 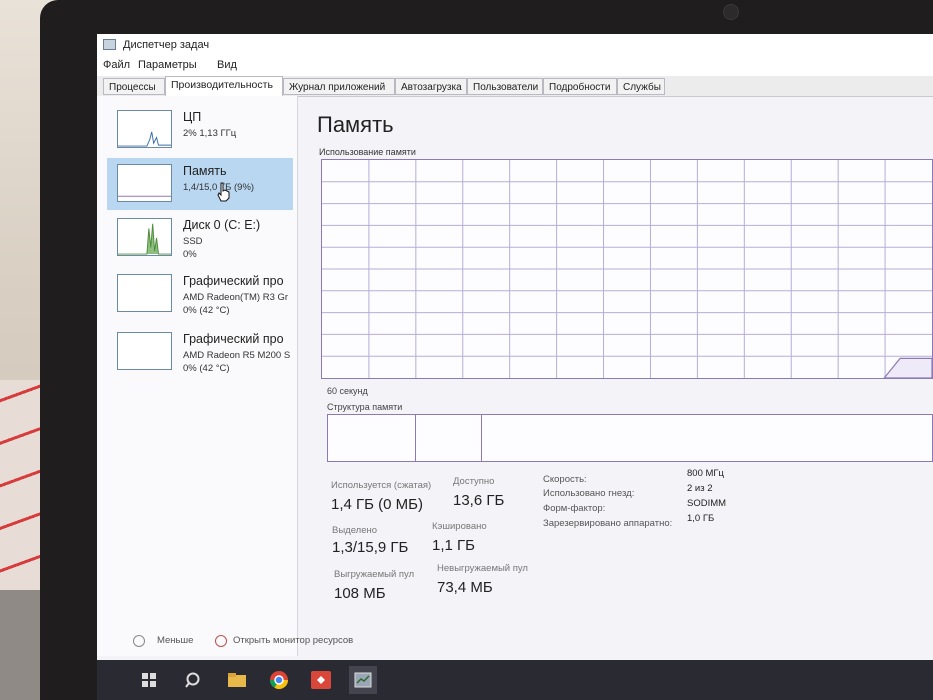 What do you see at coordinates (574, 508) in the screenshot?
I see `spec-form-factor-label: Форм-фактор:` at bounding box center [574, 508].